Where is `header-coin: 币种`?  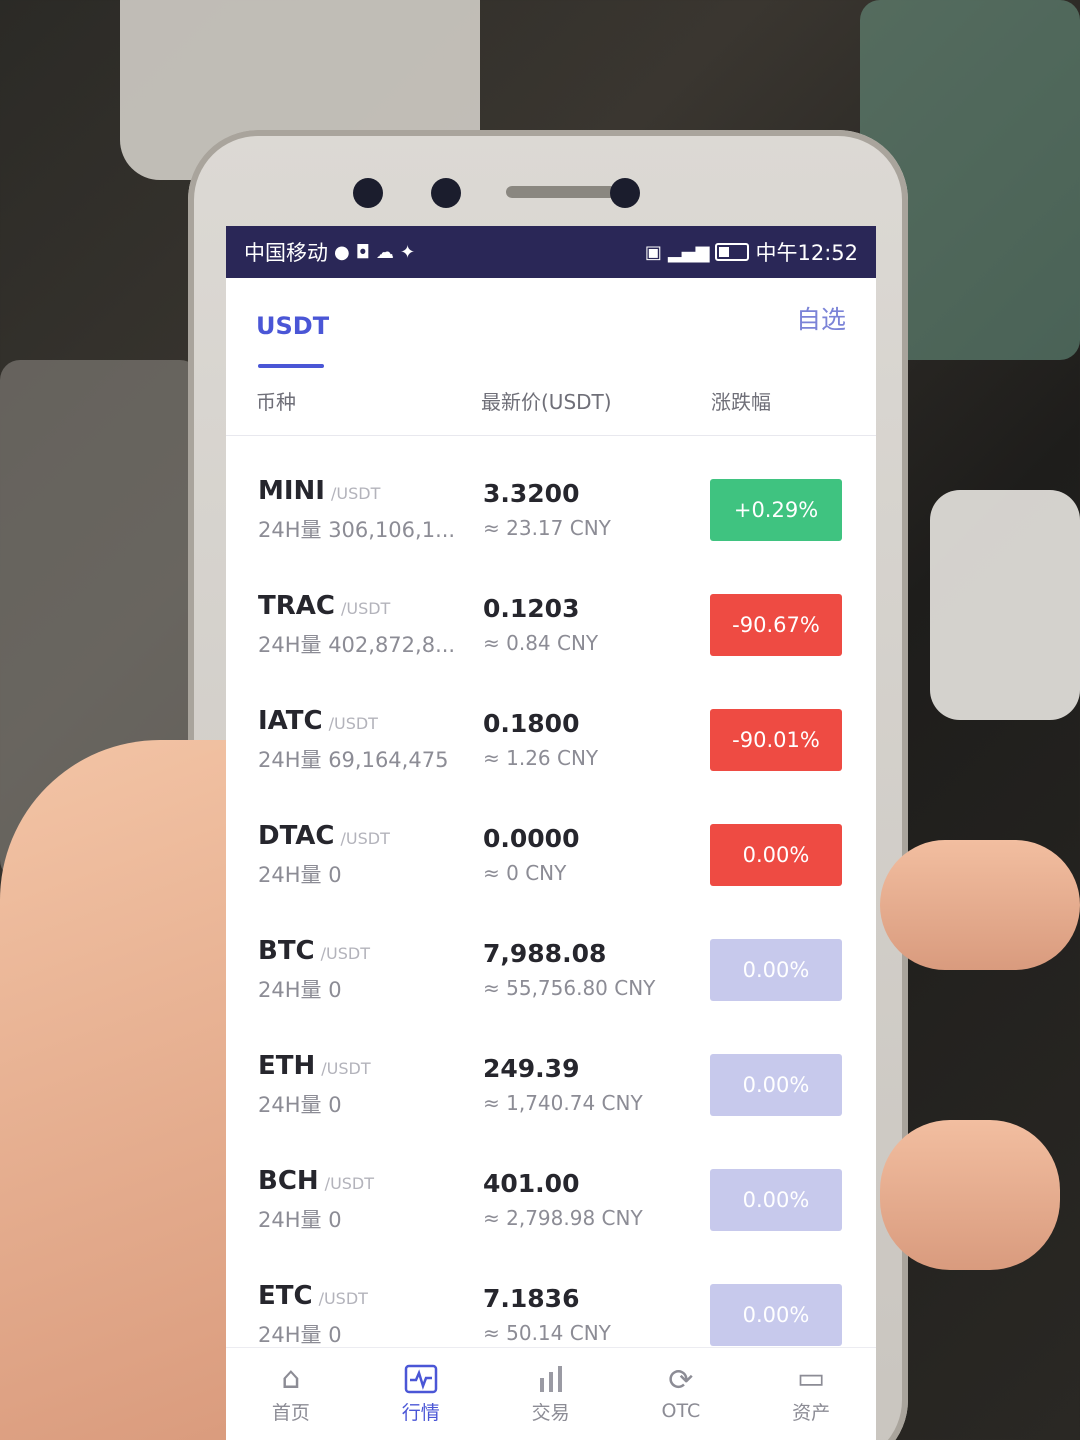 header-coin: 币种 is located at coordinates (276, 402).